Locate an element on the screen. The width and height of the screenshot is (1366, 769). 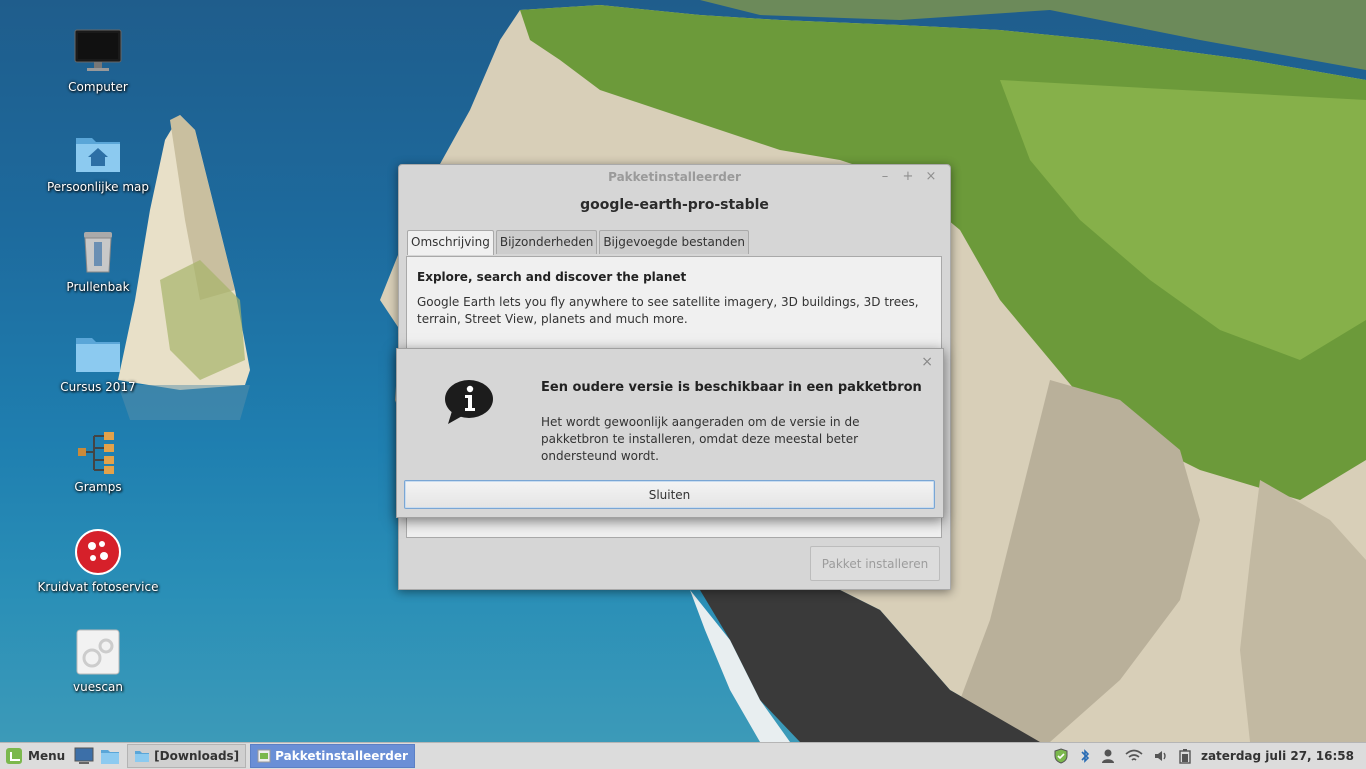
desktop-icon-label: Prullenbak is located at coordinates (98, 287).